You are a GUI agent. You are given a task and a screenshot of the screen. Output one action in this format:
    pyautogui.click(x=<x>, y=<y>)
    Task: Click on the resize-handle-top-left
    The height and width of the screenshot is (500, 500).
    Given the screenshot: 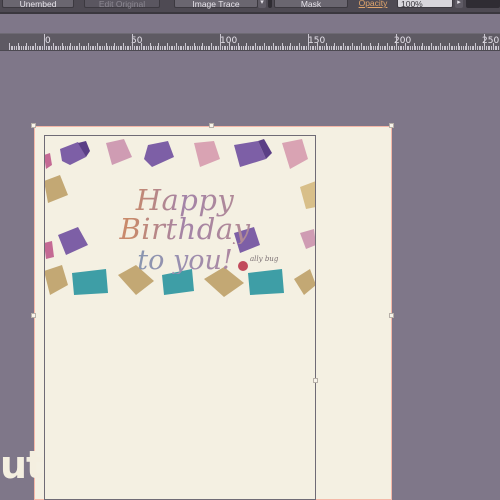 What is the action you would take?
    pyautogui.click(x=33, y=125)
    